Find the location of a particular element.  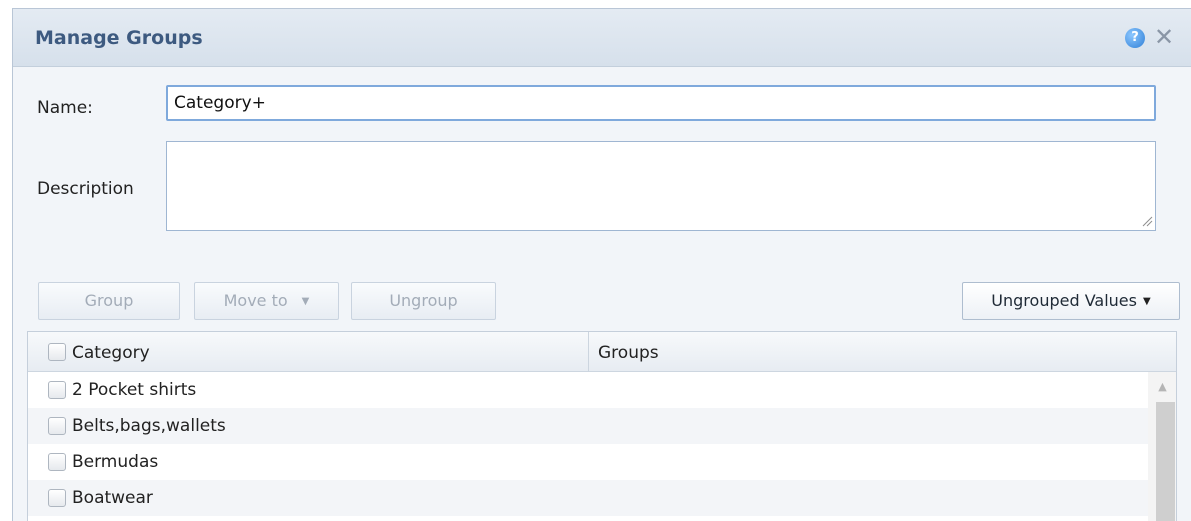

ungrouped-values-dropdown: Ungrouped Values ▼ is located at coordinates (1071, 301).